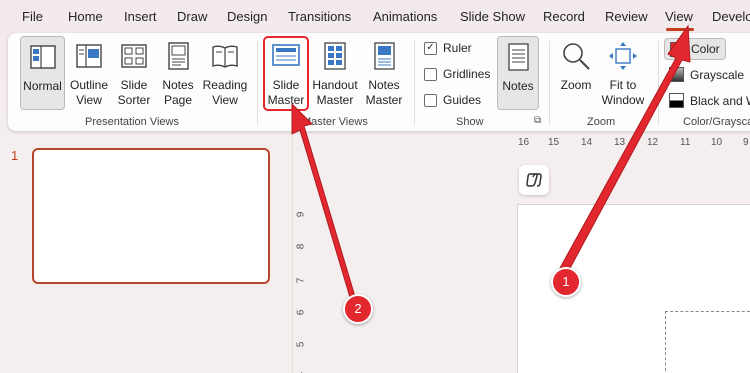  What do you see at coordinates (679, 16) in the screenshot?
I see `tab-view: View` at bounding box center [679, 16].